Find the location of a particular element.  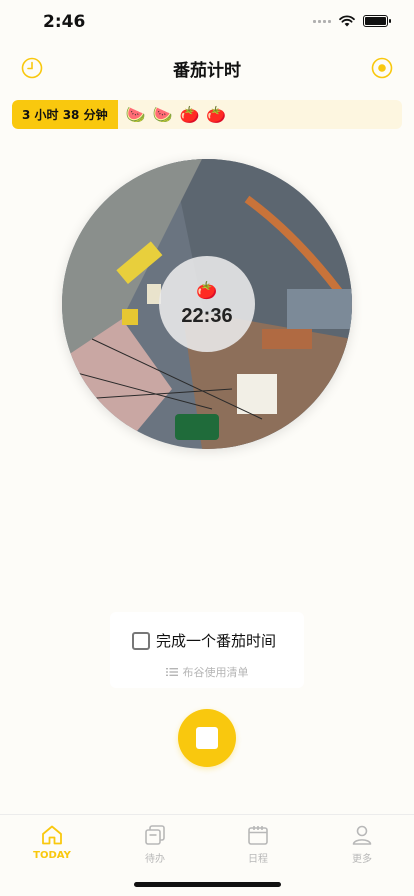

nav-bar: 番茄计时 is located at coordinates (207, 68).